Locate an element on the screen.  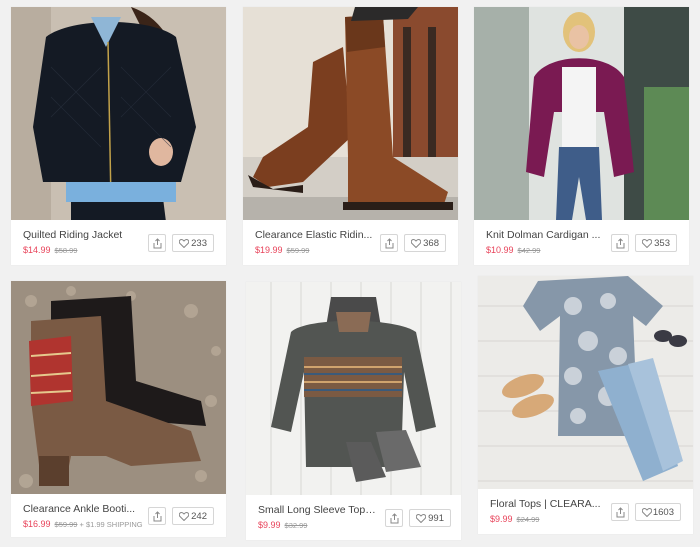
like-button: 353 is located at coordinates (656, 243).